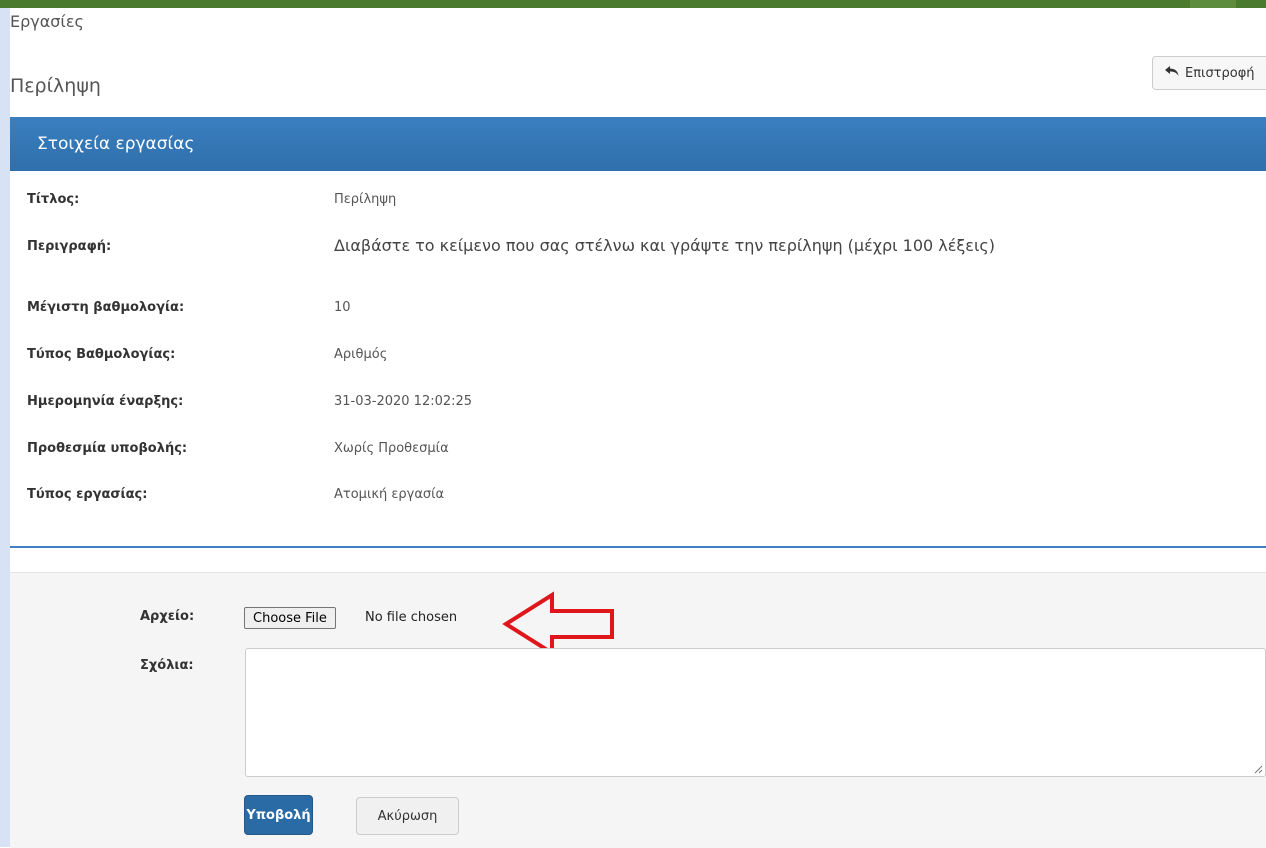  I want to click on submit-button: Υποβολή, so click(278, 815).